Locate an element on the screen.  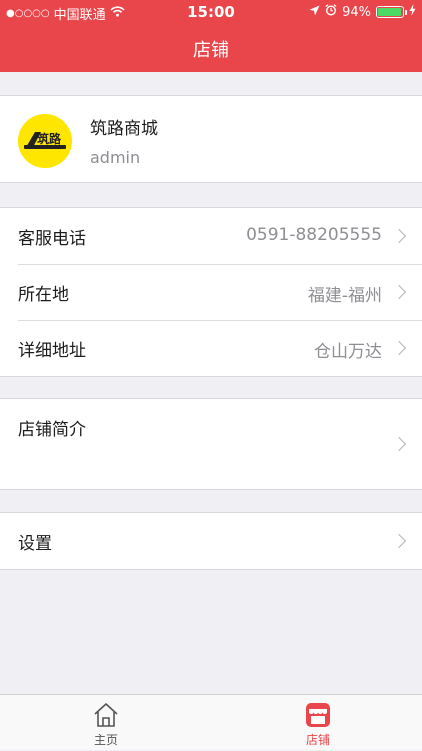
store-intro-label: 店铺简介 is located at coordinates (52, 430).